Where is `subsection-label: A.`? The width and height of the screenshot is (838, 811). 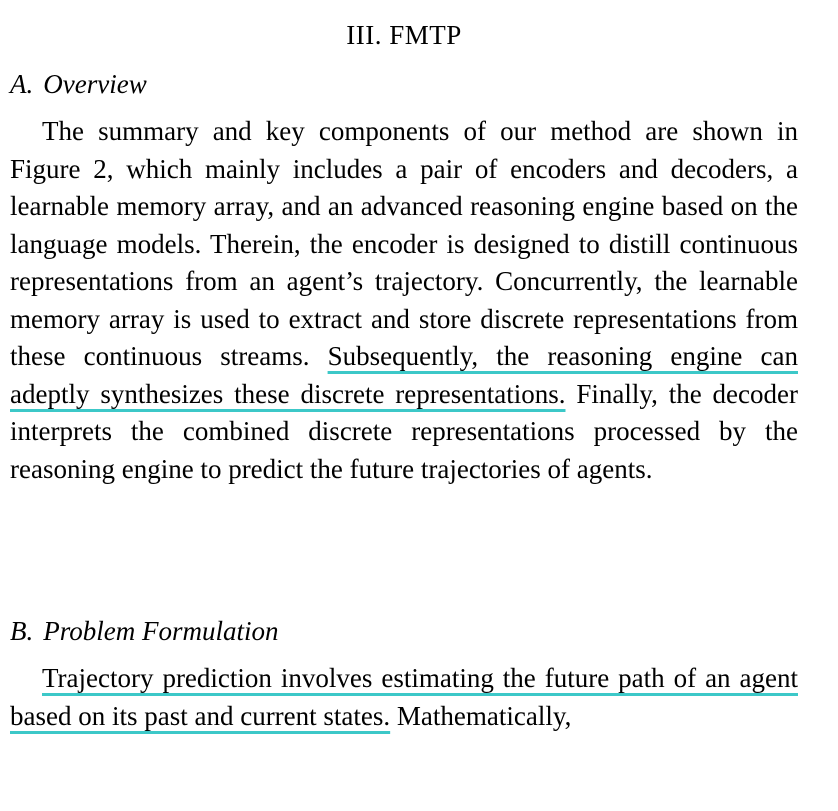 subsection-label: A. is located at coordinates (22, 84).